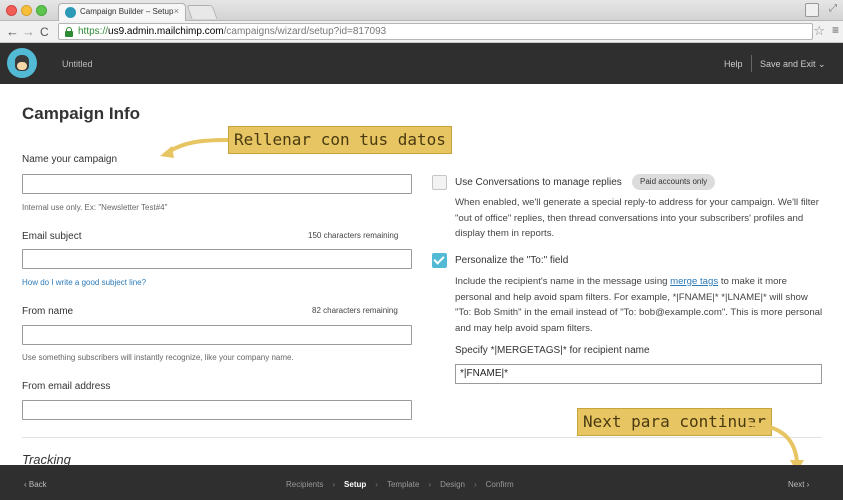  Describe the element at coordinates (44, 32) in the screenshot. I see `reload-icon: C` at that location.